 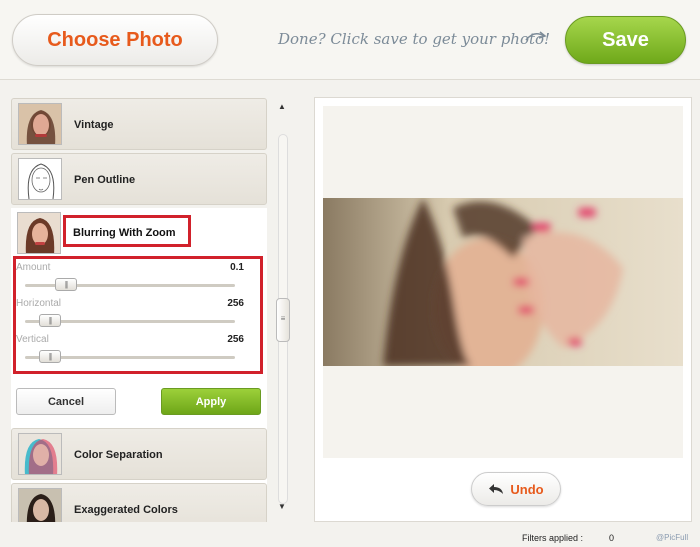 What do you see at coordinates (612, 538) in the screenshot?
I see `filters-applied-count: 0` at bounding box center [612, 538].